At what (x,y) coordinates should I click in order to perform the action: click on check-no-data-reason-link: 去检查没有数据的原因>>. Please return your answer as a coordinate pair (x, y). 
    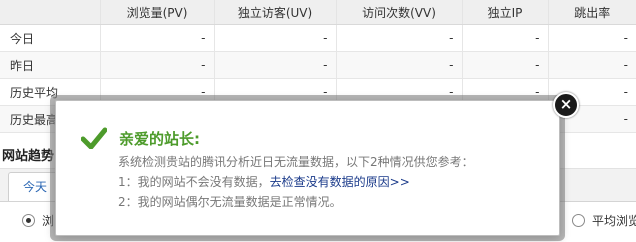
    Looking at the image, I should click on (340, 182).